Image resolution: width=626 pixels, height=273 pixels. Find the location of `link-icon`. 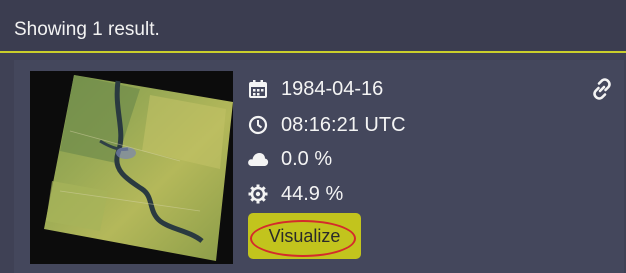

link-icon is located at coordinates (602, 89).